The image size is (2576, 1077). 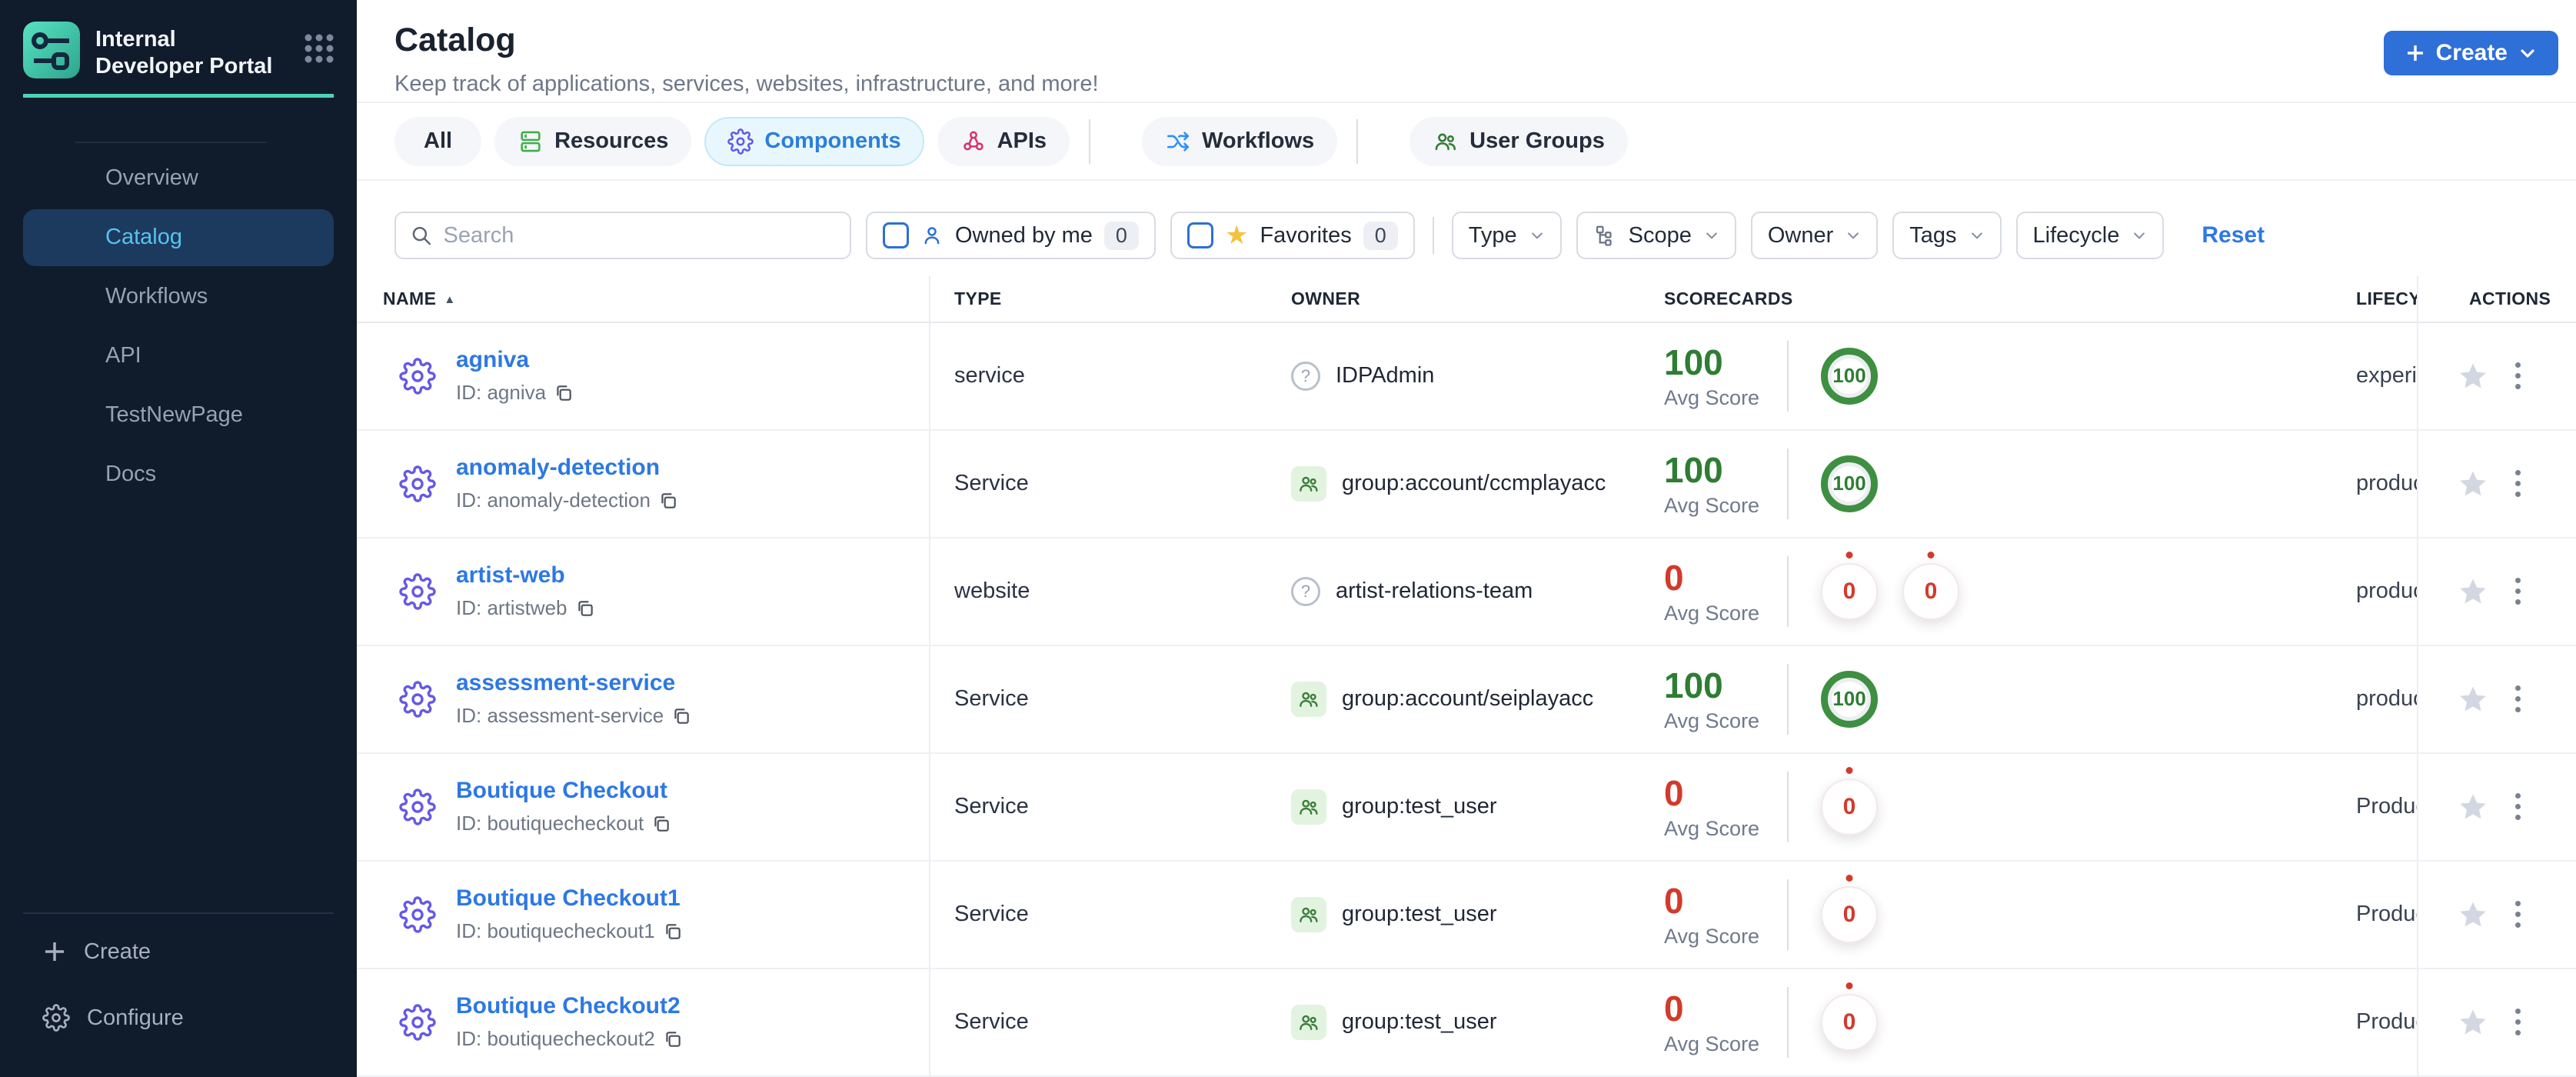 I want to click on reset-filters-link: Reset, so click(x=2234, y=235).